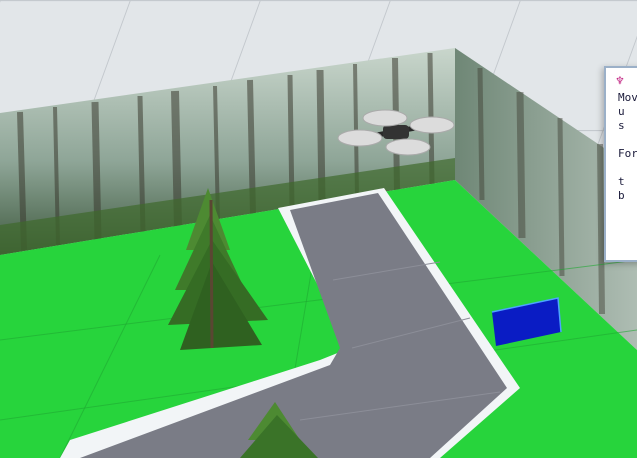 The height and width of the screenshot is (458, 637). I want to click on panel-line: s, so click(621, 125).